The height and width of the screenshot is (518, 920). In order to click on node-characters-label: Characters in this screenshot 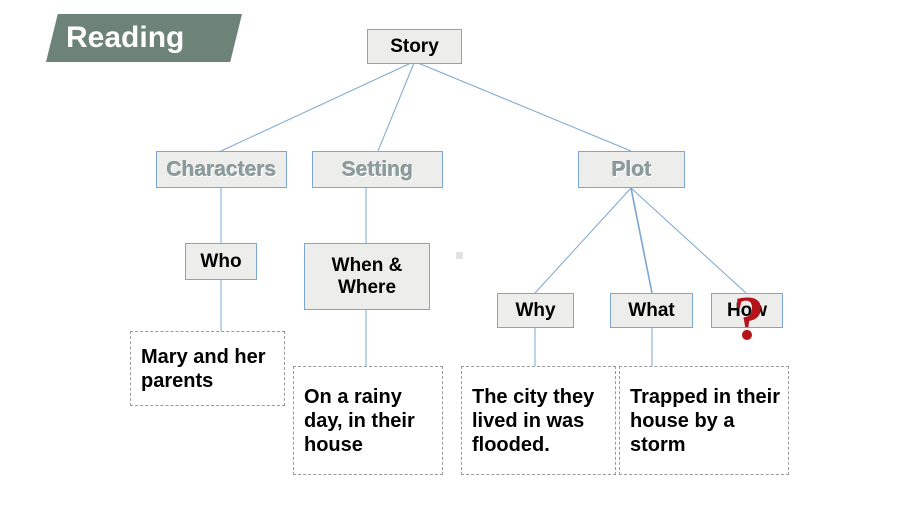, I will do `click(221, 169)`.